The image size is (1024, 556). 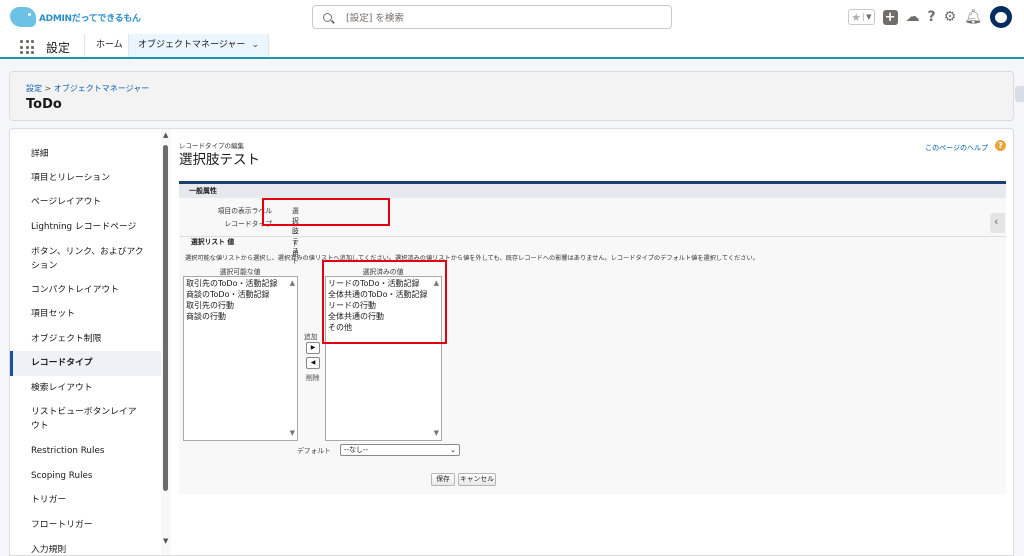 What do you see at coordinates (85, 178) in the screenshot?
I see `sidebar-item-fields: 項目とリレーション` at bounding box center [85, 178].